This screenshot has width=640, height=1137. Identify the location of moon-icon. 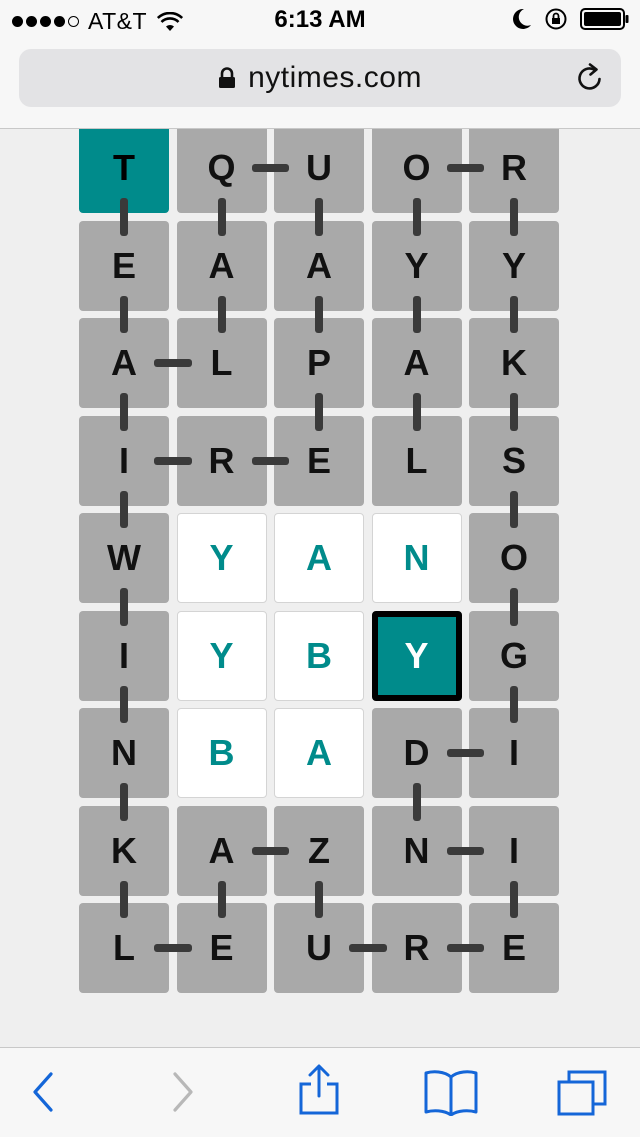
(522, 18).